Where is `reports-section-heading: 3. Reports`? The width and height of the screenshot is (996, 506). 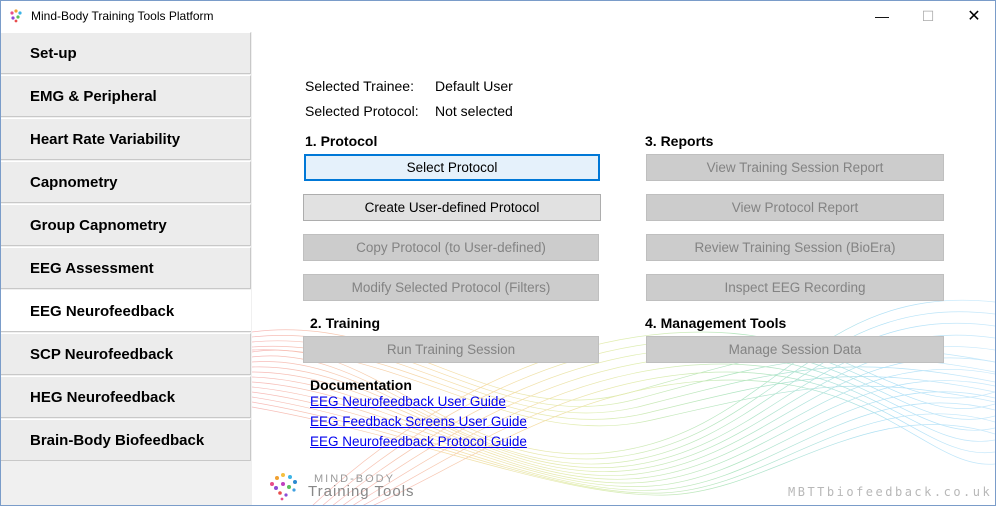 reports-section-heading: 3. Reports is located at coordinates (679, 141).